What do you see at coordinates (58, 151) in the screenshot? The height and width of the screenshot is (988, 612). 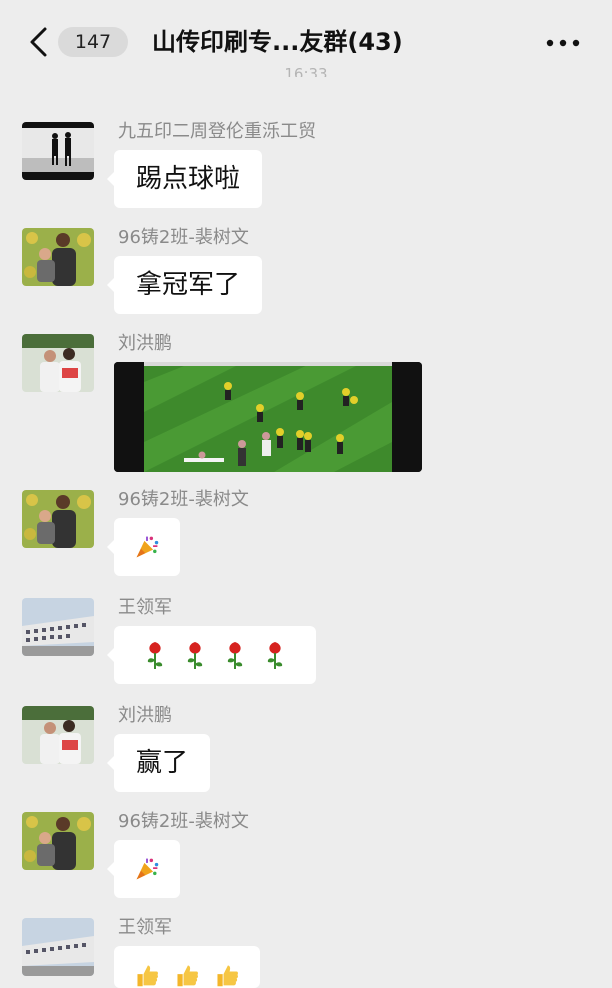 I see `silhouette-couple-avatar` at bounding box center [58, 151].